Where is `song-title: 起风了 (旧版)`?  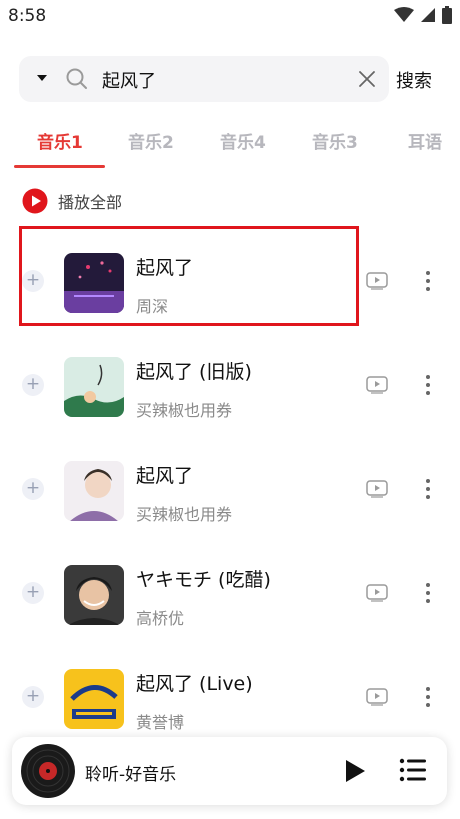 song-title: 起风了 (旧版) is located at coordinates (194, 372).